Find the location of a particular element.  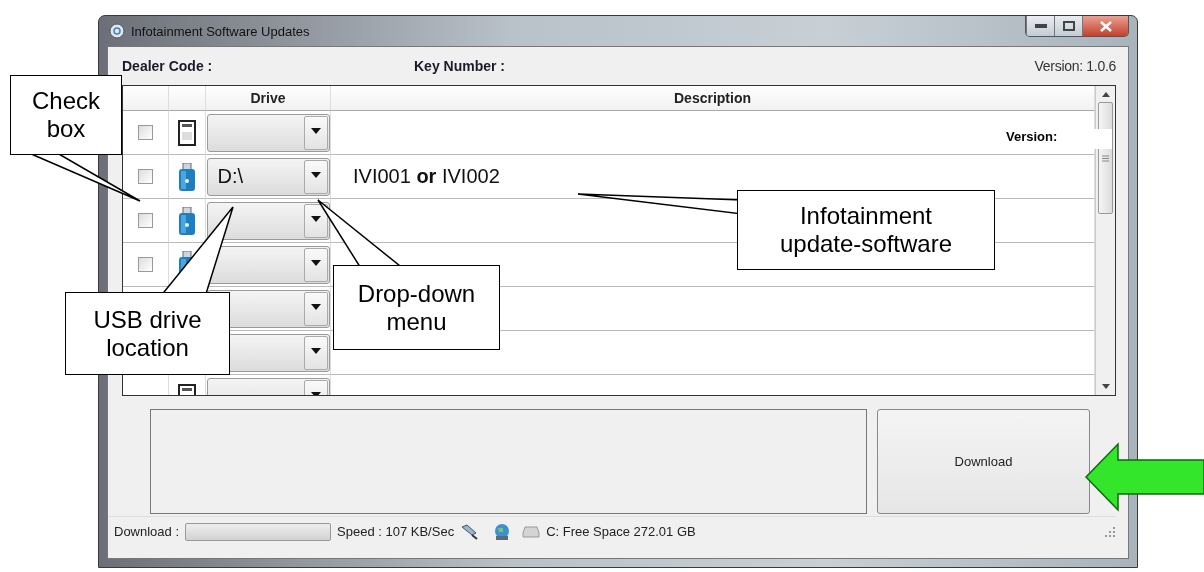

speed-text: Speed : 107 KB/Sec is located at coordinates (396, 531).